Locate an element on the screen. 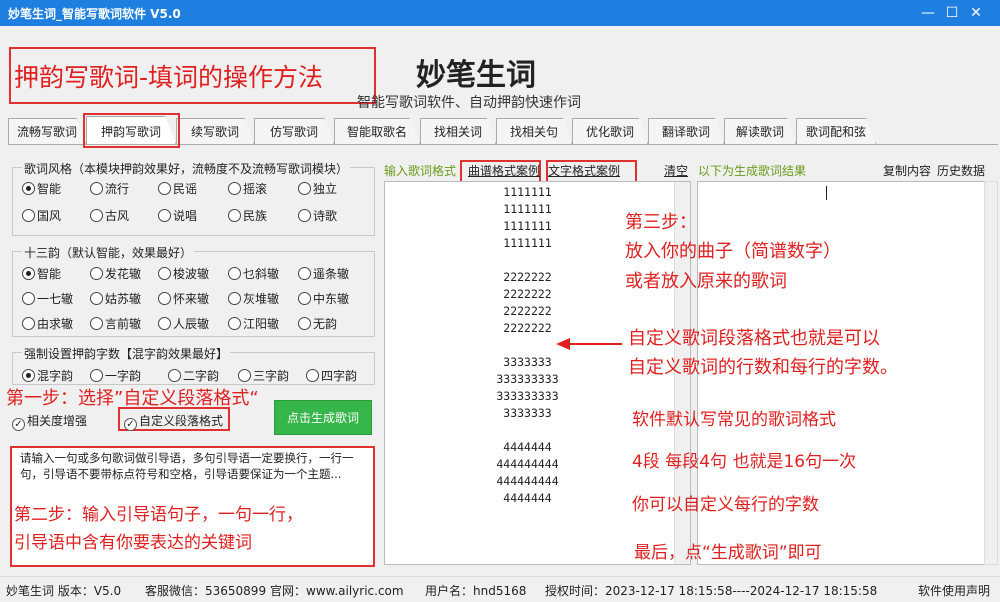 The image size is (1000, 602). custom-format-check: ✓ 自定义段落格式 is located at coordinates (173, 421).